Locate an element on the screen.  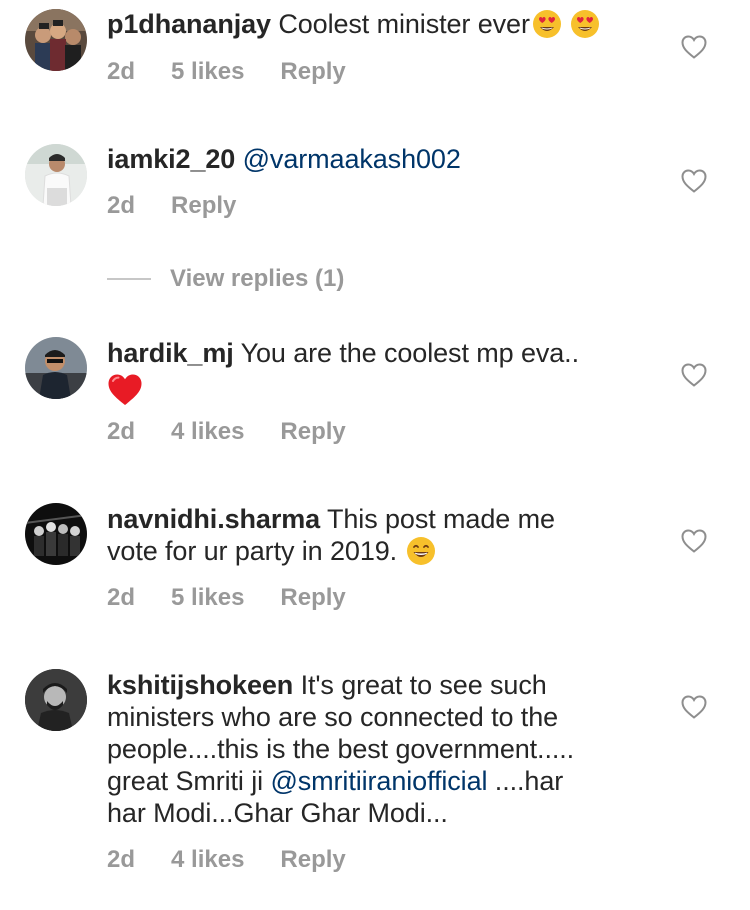
username: iamki2_20 is located at coordinates (171, 159).